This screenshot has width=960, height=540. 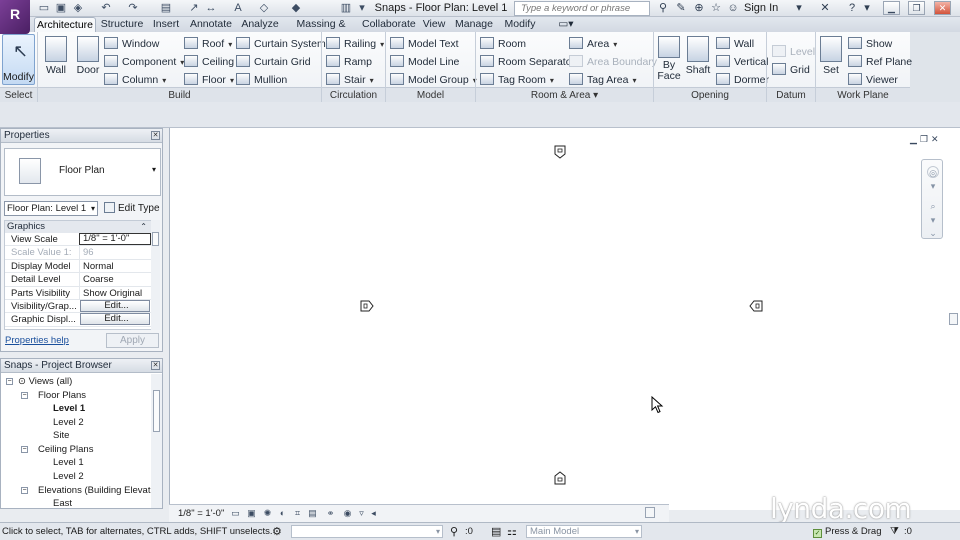 What do you see at coordinates (61, 435) in the screenshot?
I see `tree-item-site: Site` at bounding box center [61, 435].